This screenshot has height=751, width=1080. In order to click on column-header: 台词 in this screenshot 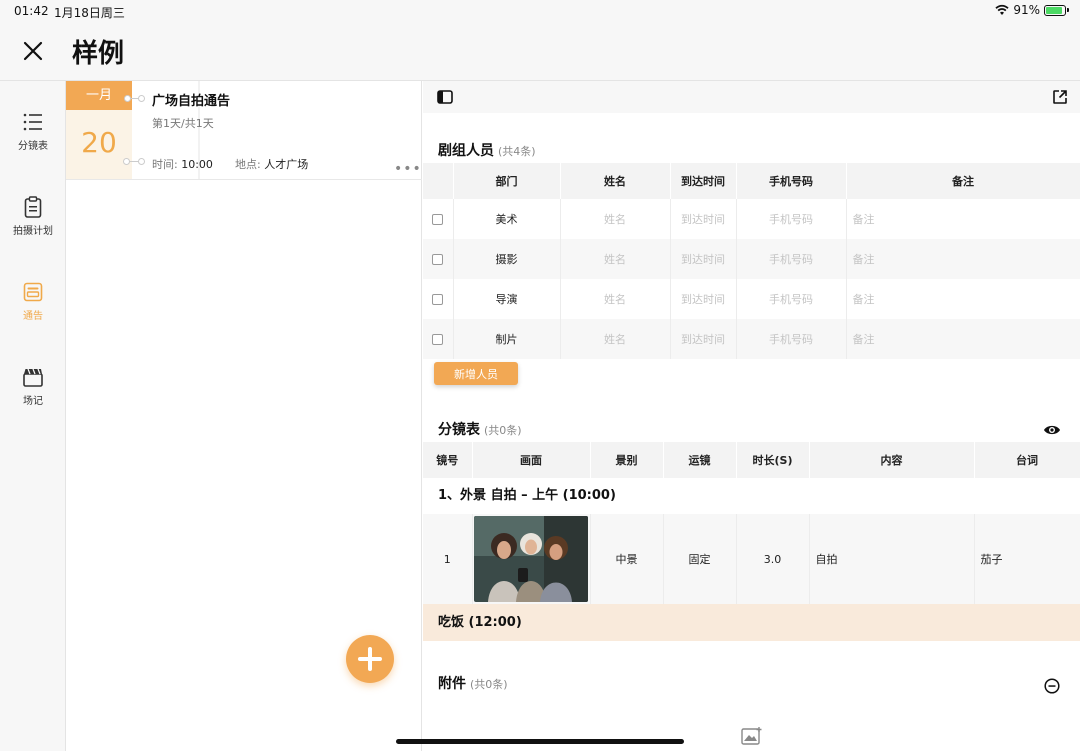, I will do `click(1027, 460)`.